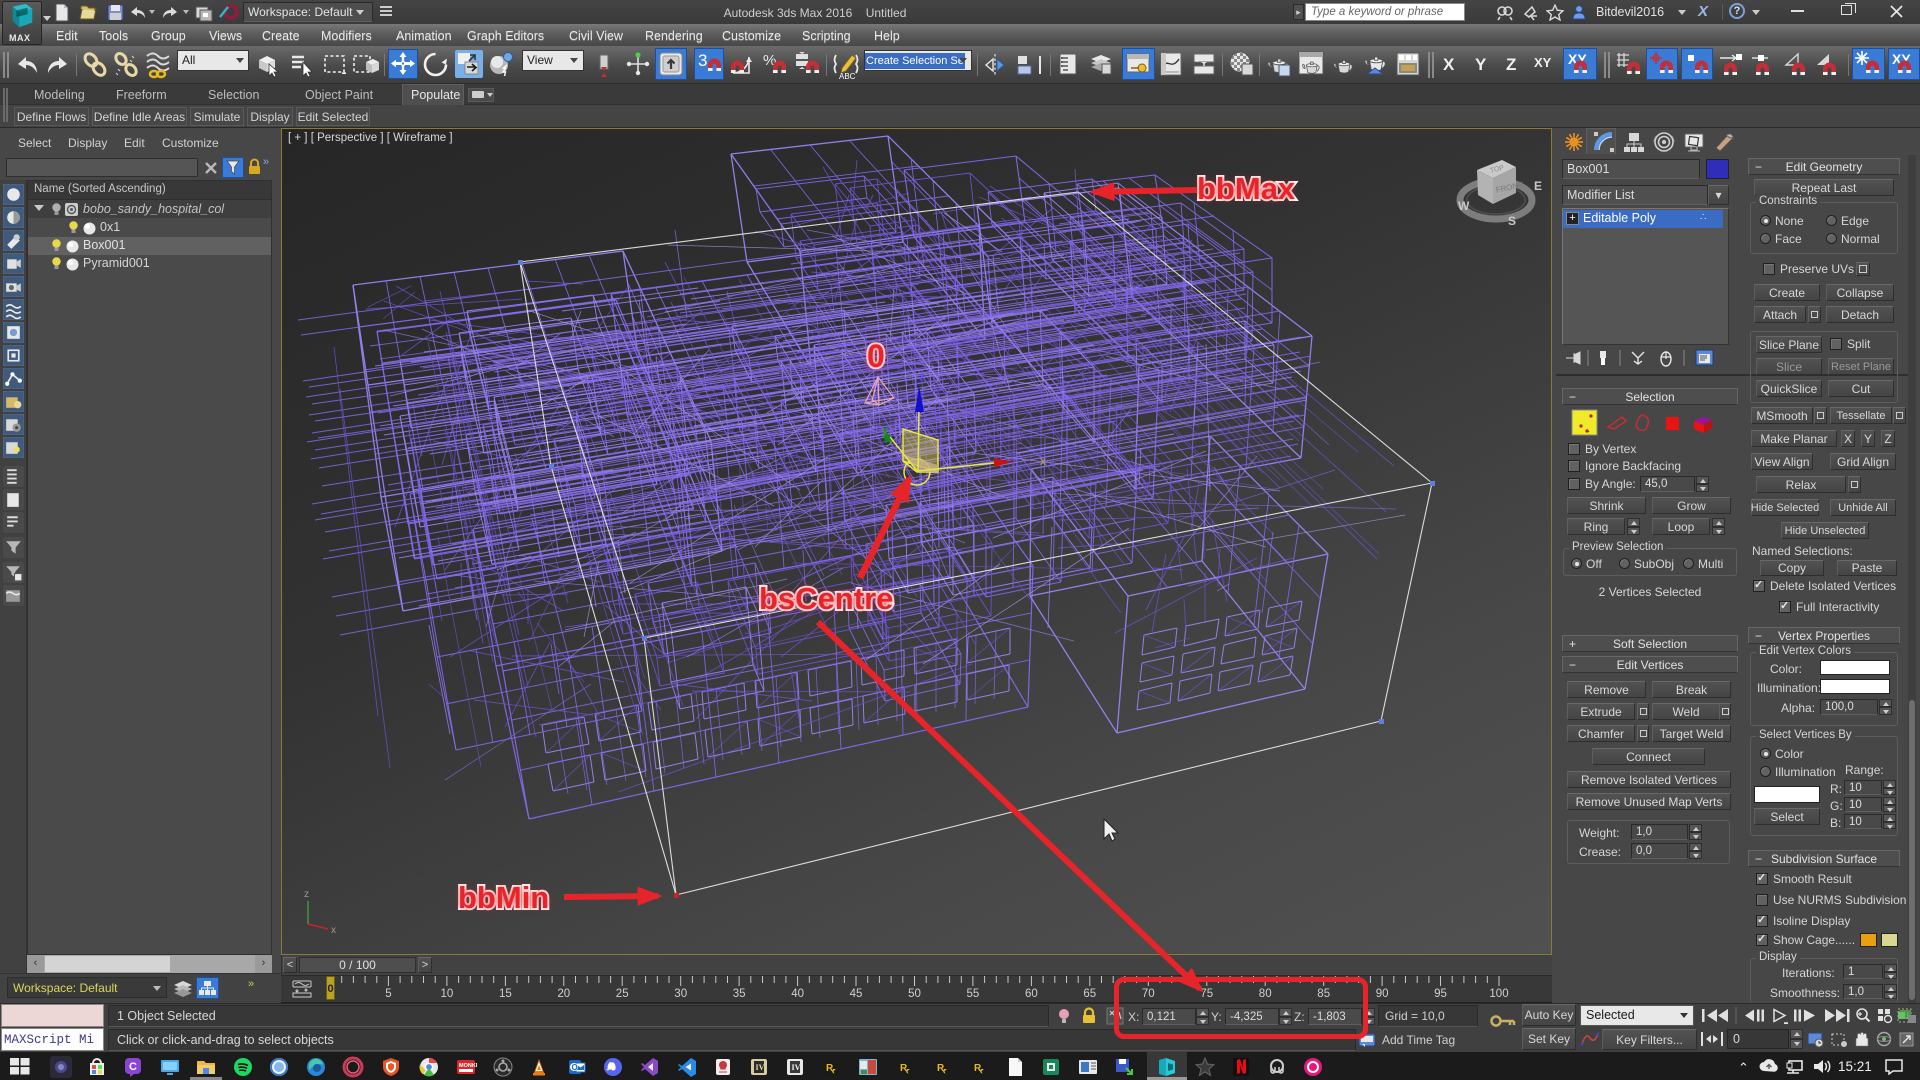  I want to click on svg-text: MONKE, so click(468, 1066).